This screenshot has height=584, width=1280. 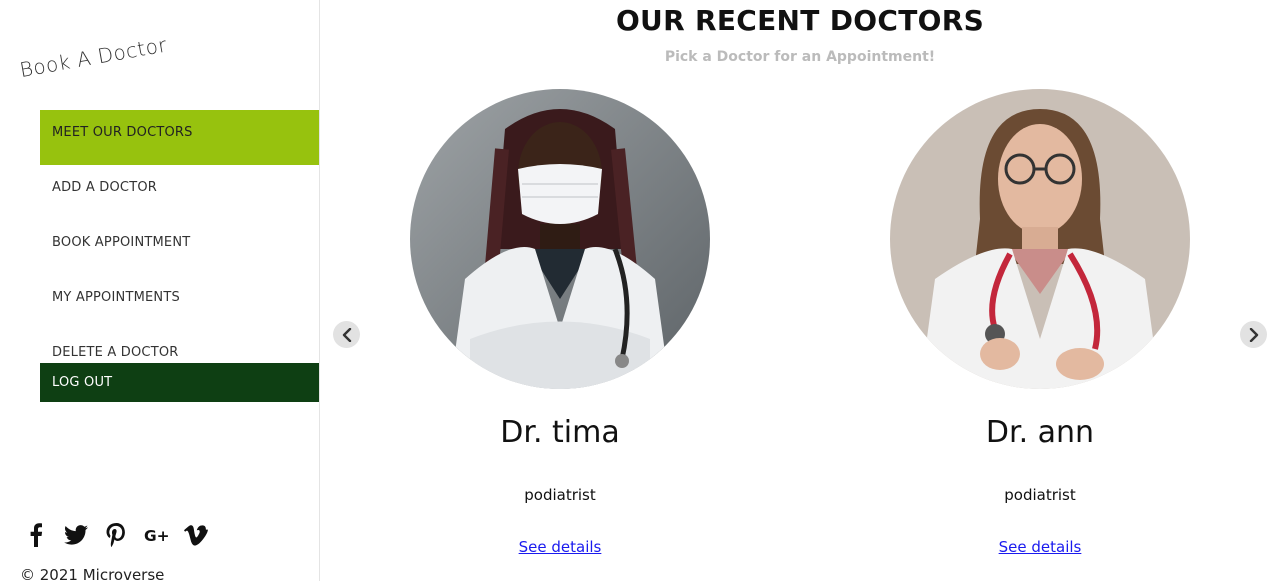 I want to click on doctor-name: Dr. tima, so click(x=560, y=432).